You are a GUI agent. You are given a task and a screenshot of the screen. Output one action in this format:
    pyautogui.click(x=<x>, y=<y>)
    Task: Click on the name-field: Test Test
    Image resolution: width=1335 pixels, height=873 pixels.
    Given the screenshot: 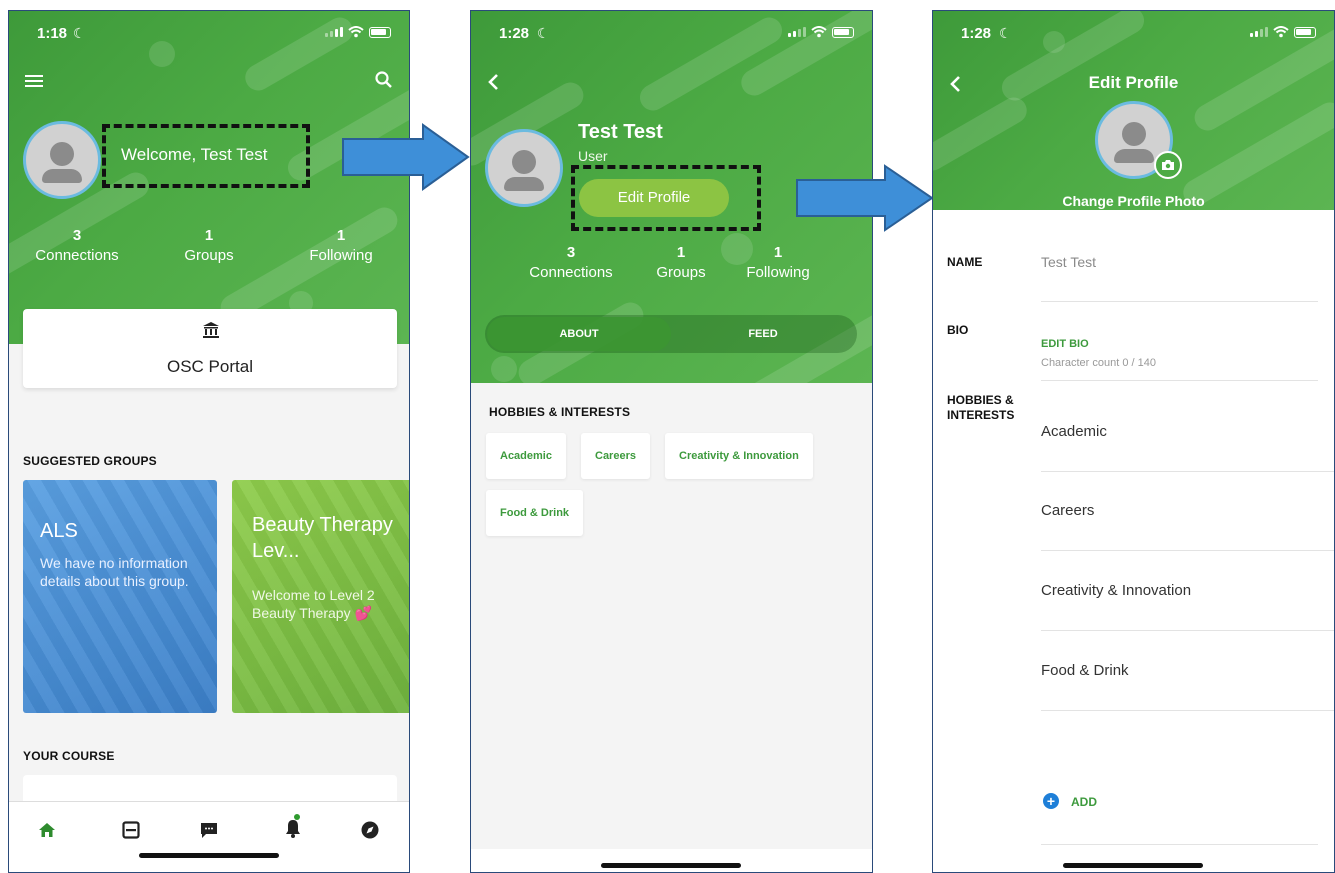 What is the action you would take?
    pyautogui.click(x=1068, y=262)
    